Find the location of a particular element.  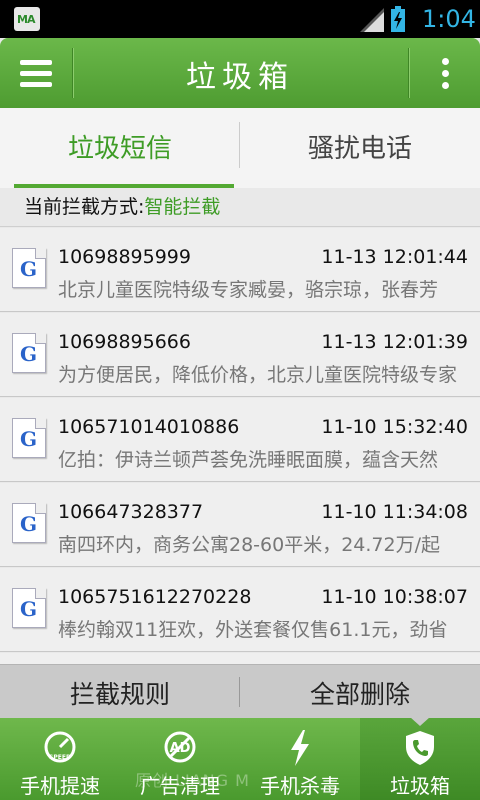

nav-label: 手机杀毒 is located at coordinates (300, 786).